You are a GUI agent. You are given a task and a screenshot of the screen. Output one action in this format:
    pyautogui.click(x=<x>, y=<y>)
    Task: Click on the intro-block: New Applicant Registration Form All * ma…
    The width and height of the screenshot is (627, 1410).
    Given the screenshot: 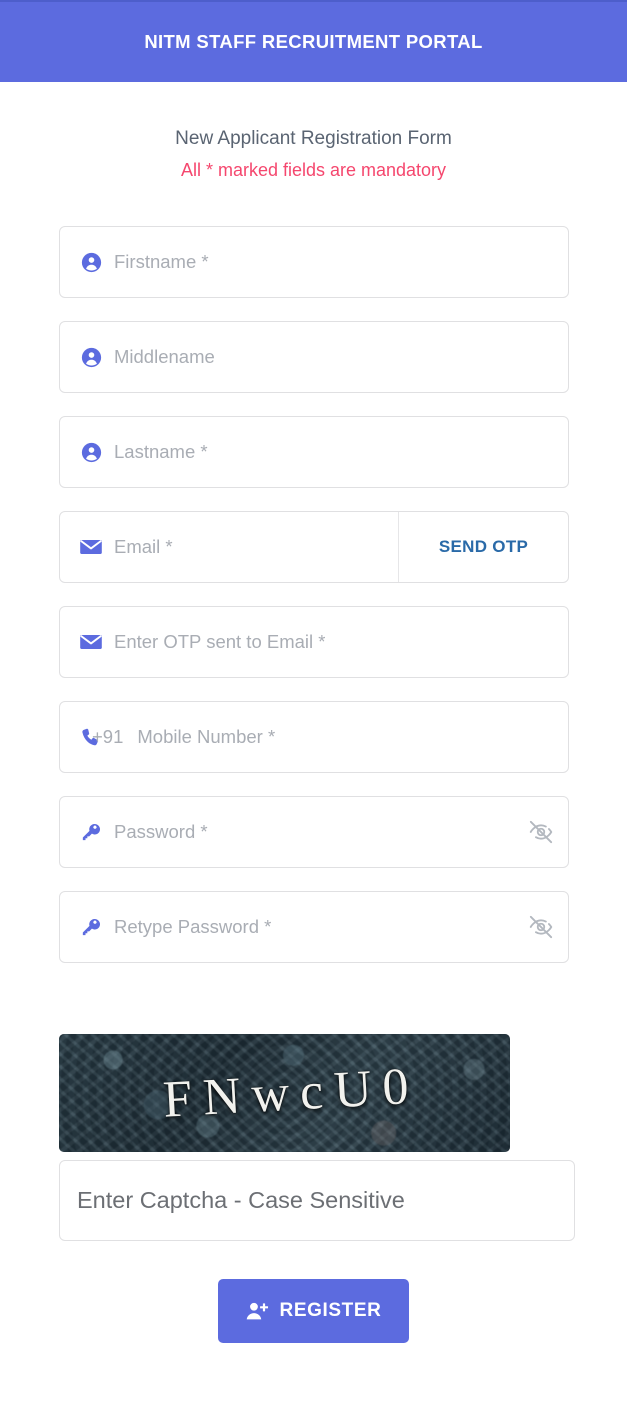 What is the action you would take?
    pyautogui.click(x=313, y=155)
    